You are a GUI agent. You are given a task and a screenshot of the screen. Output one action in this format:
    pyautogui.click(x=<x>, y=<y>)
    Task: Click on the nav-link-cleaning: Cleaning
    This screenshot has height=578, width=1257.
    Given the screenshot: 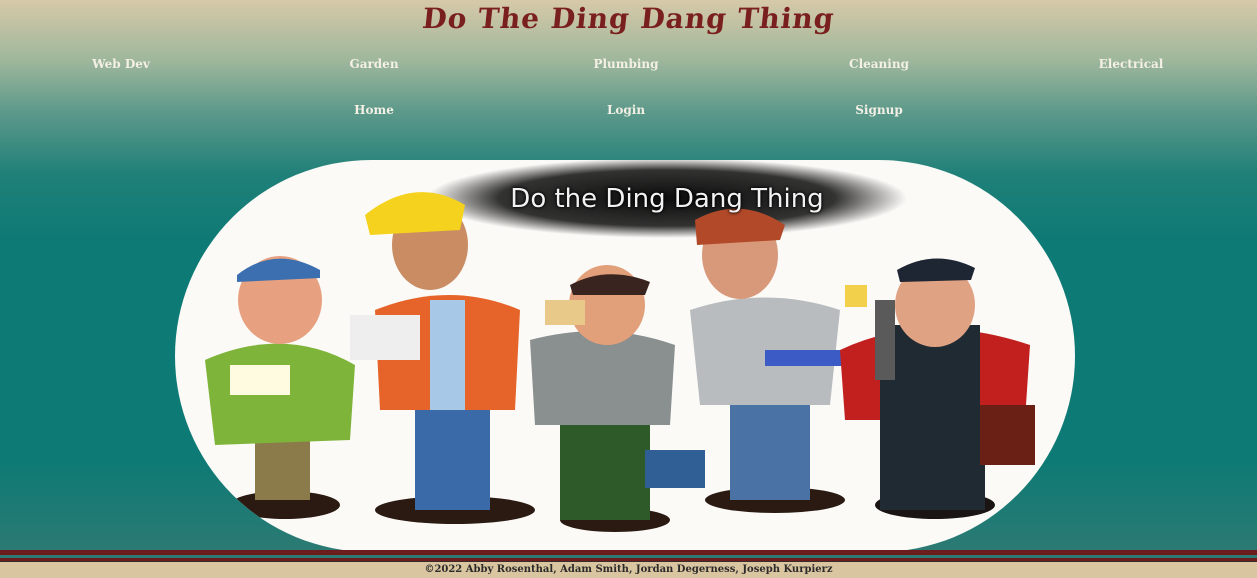 What is the action you would take?
    pyautogui.click(x=879, y=64)
    